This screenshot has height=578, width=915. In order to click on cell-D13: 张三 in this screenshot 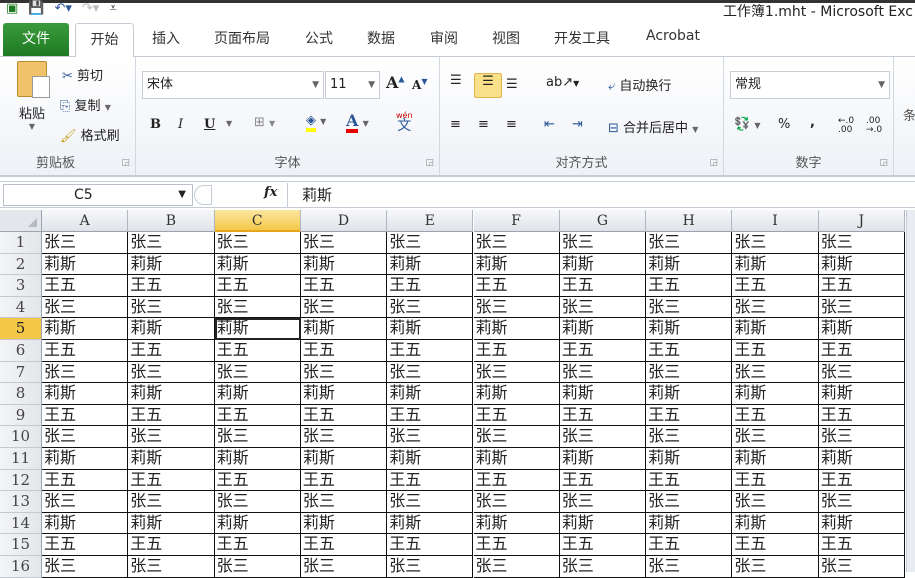, I will do `click(344, 502)`.